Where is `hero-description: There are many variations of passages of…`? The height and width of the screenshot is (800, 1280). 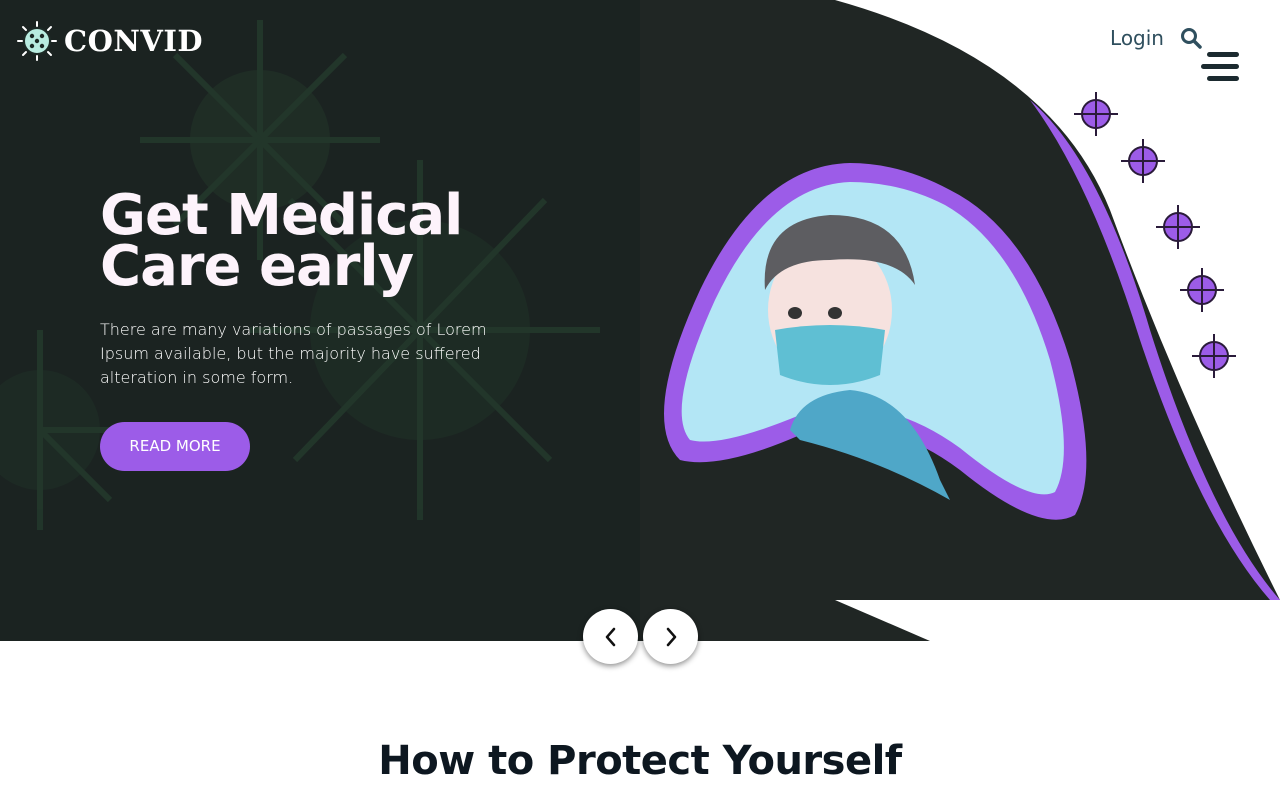 hero-description: There are many variations of passages of… is located at coordinates (293, 353).